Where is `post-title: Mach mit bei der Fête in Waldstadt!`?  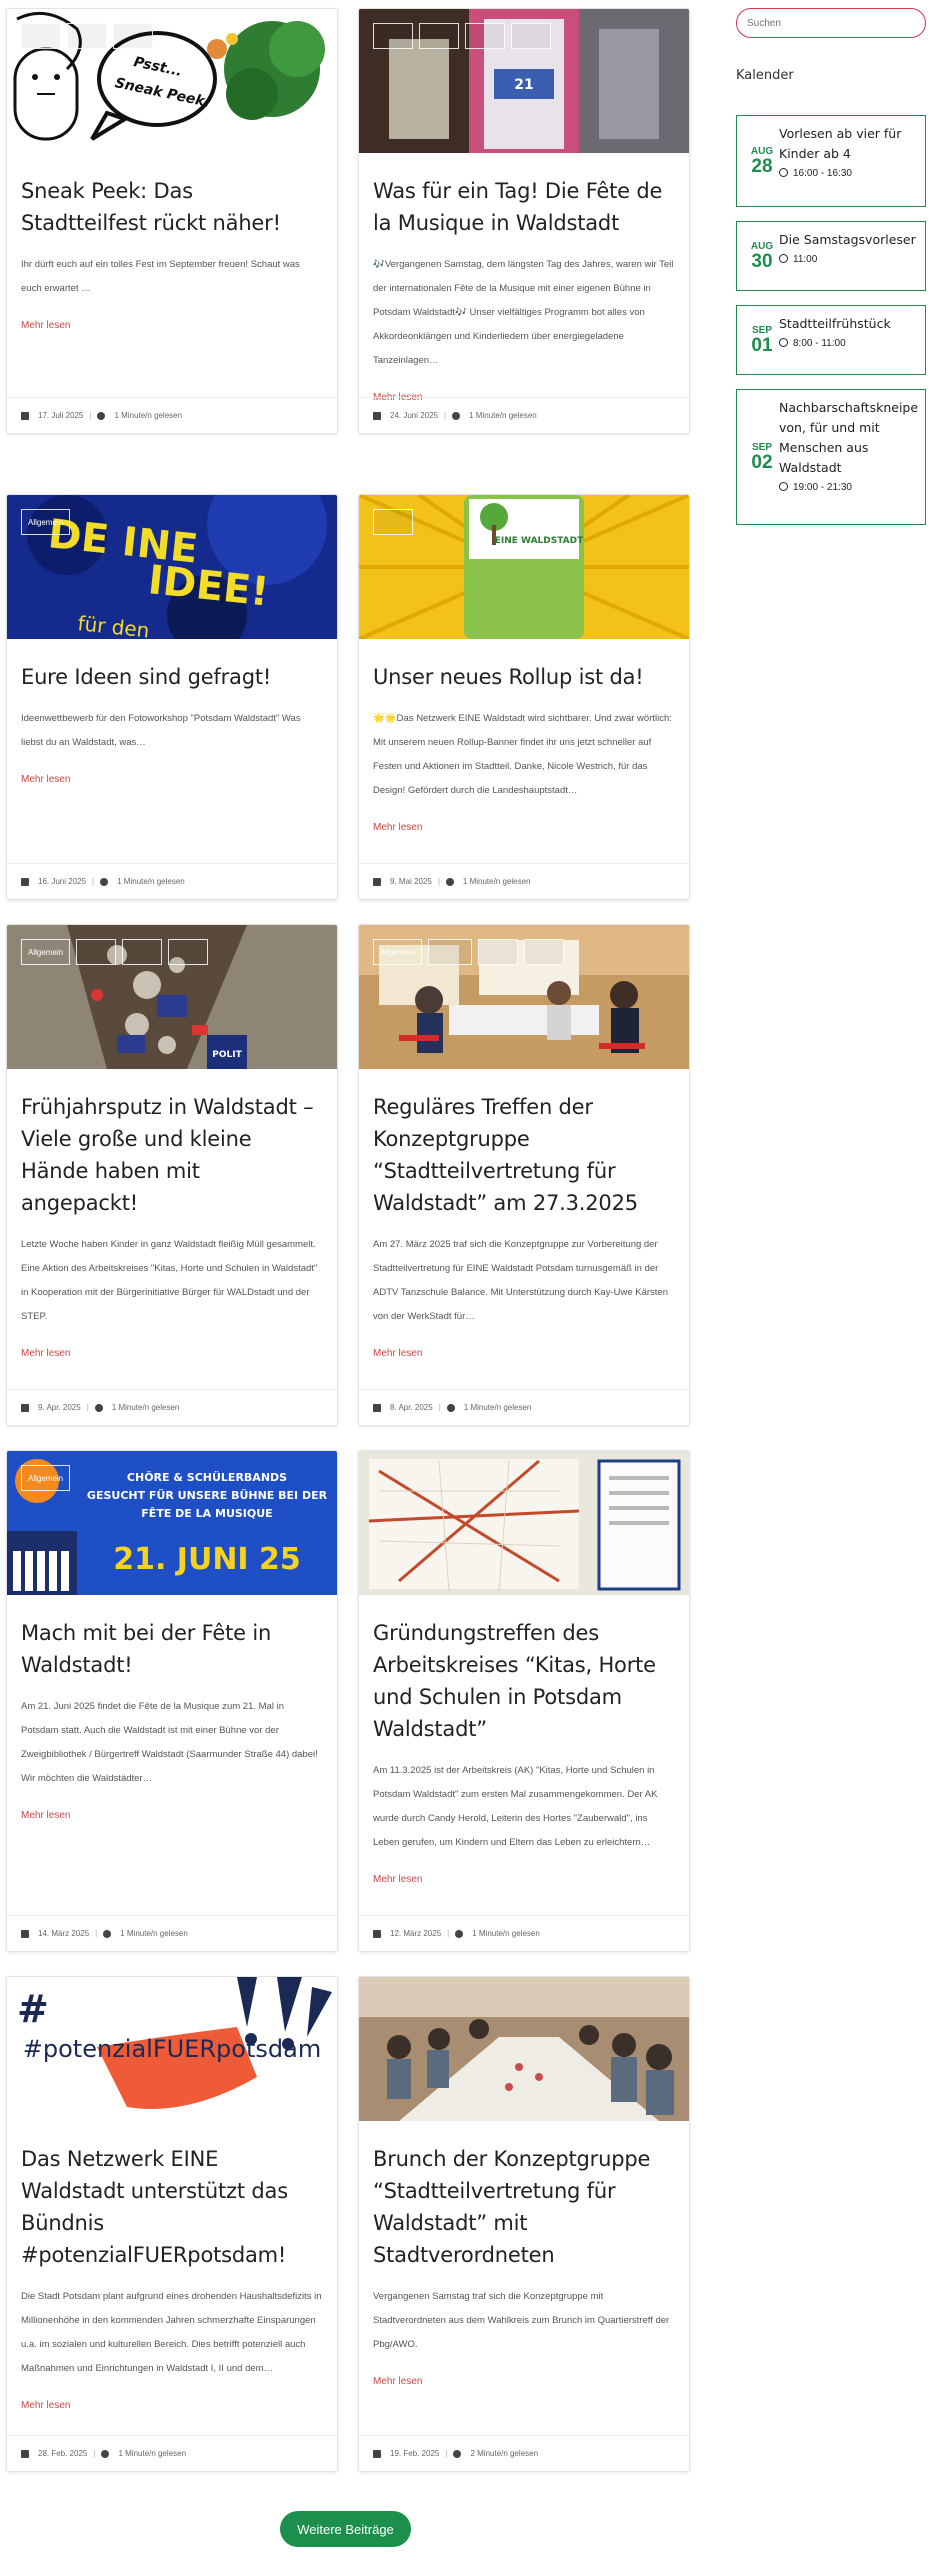 post-title: Mach mit bei der Fête in Waldstadt! is located at coordinates (172, 1649).